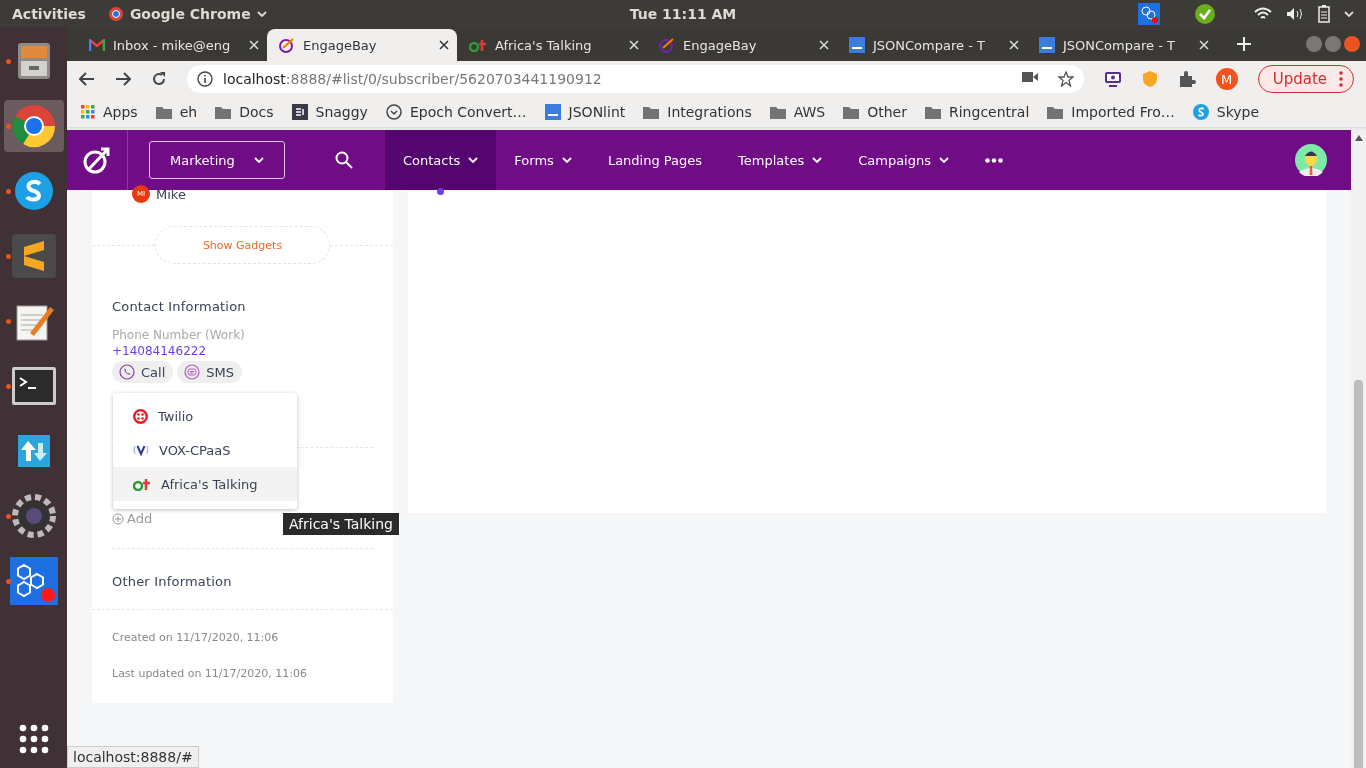 This screenshot has width=1366, height=768. What do you see at coordinates (1112, 79) in the screenshot?
I see `monitor-icon` at bounding box center [1112, 79].